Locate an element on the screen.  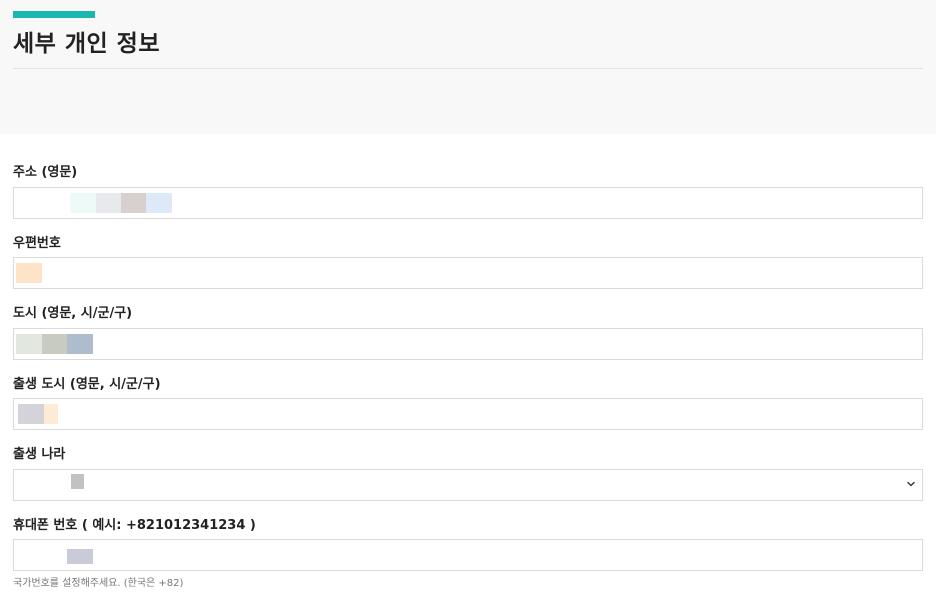
mobile-phone-input is located at coordinates (468, 555).